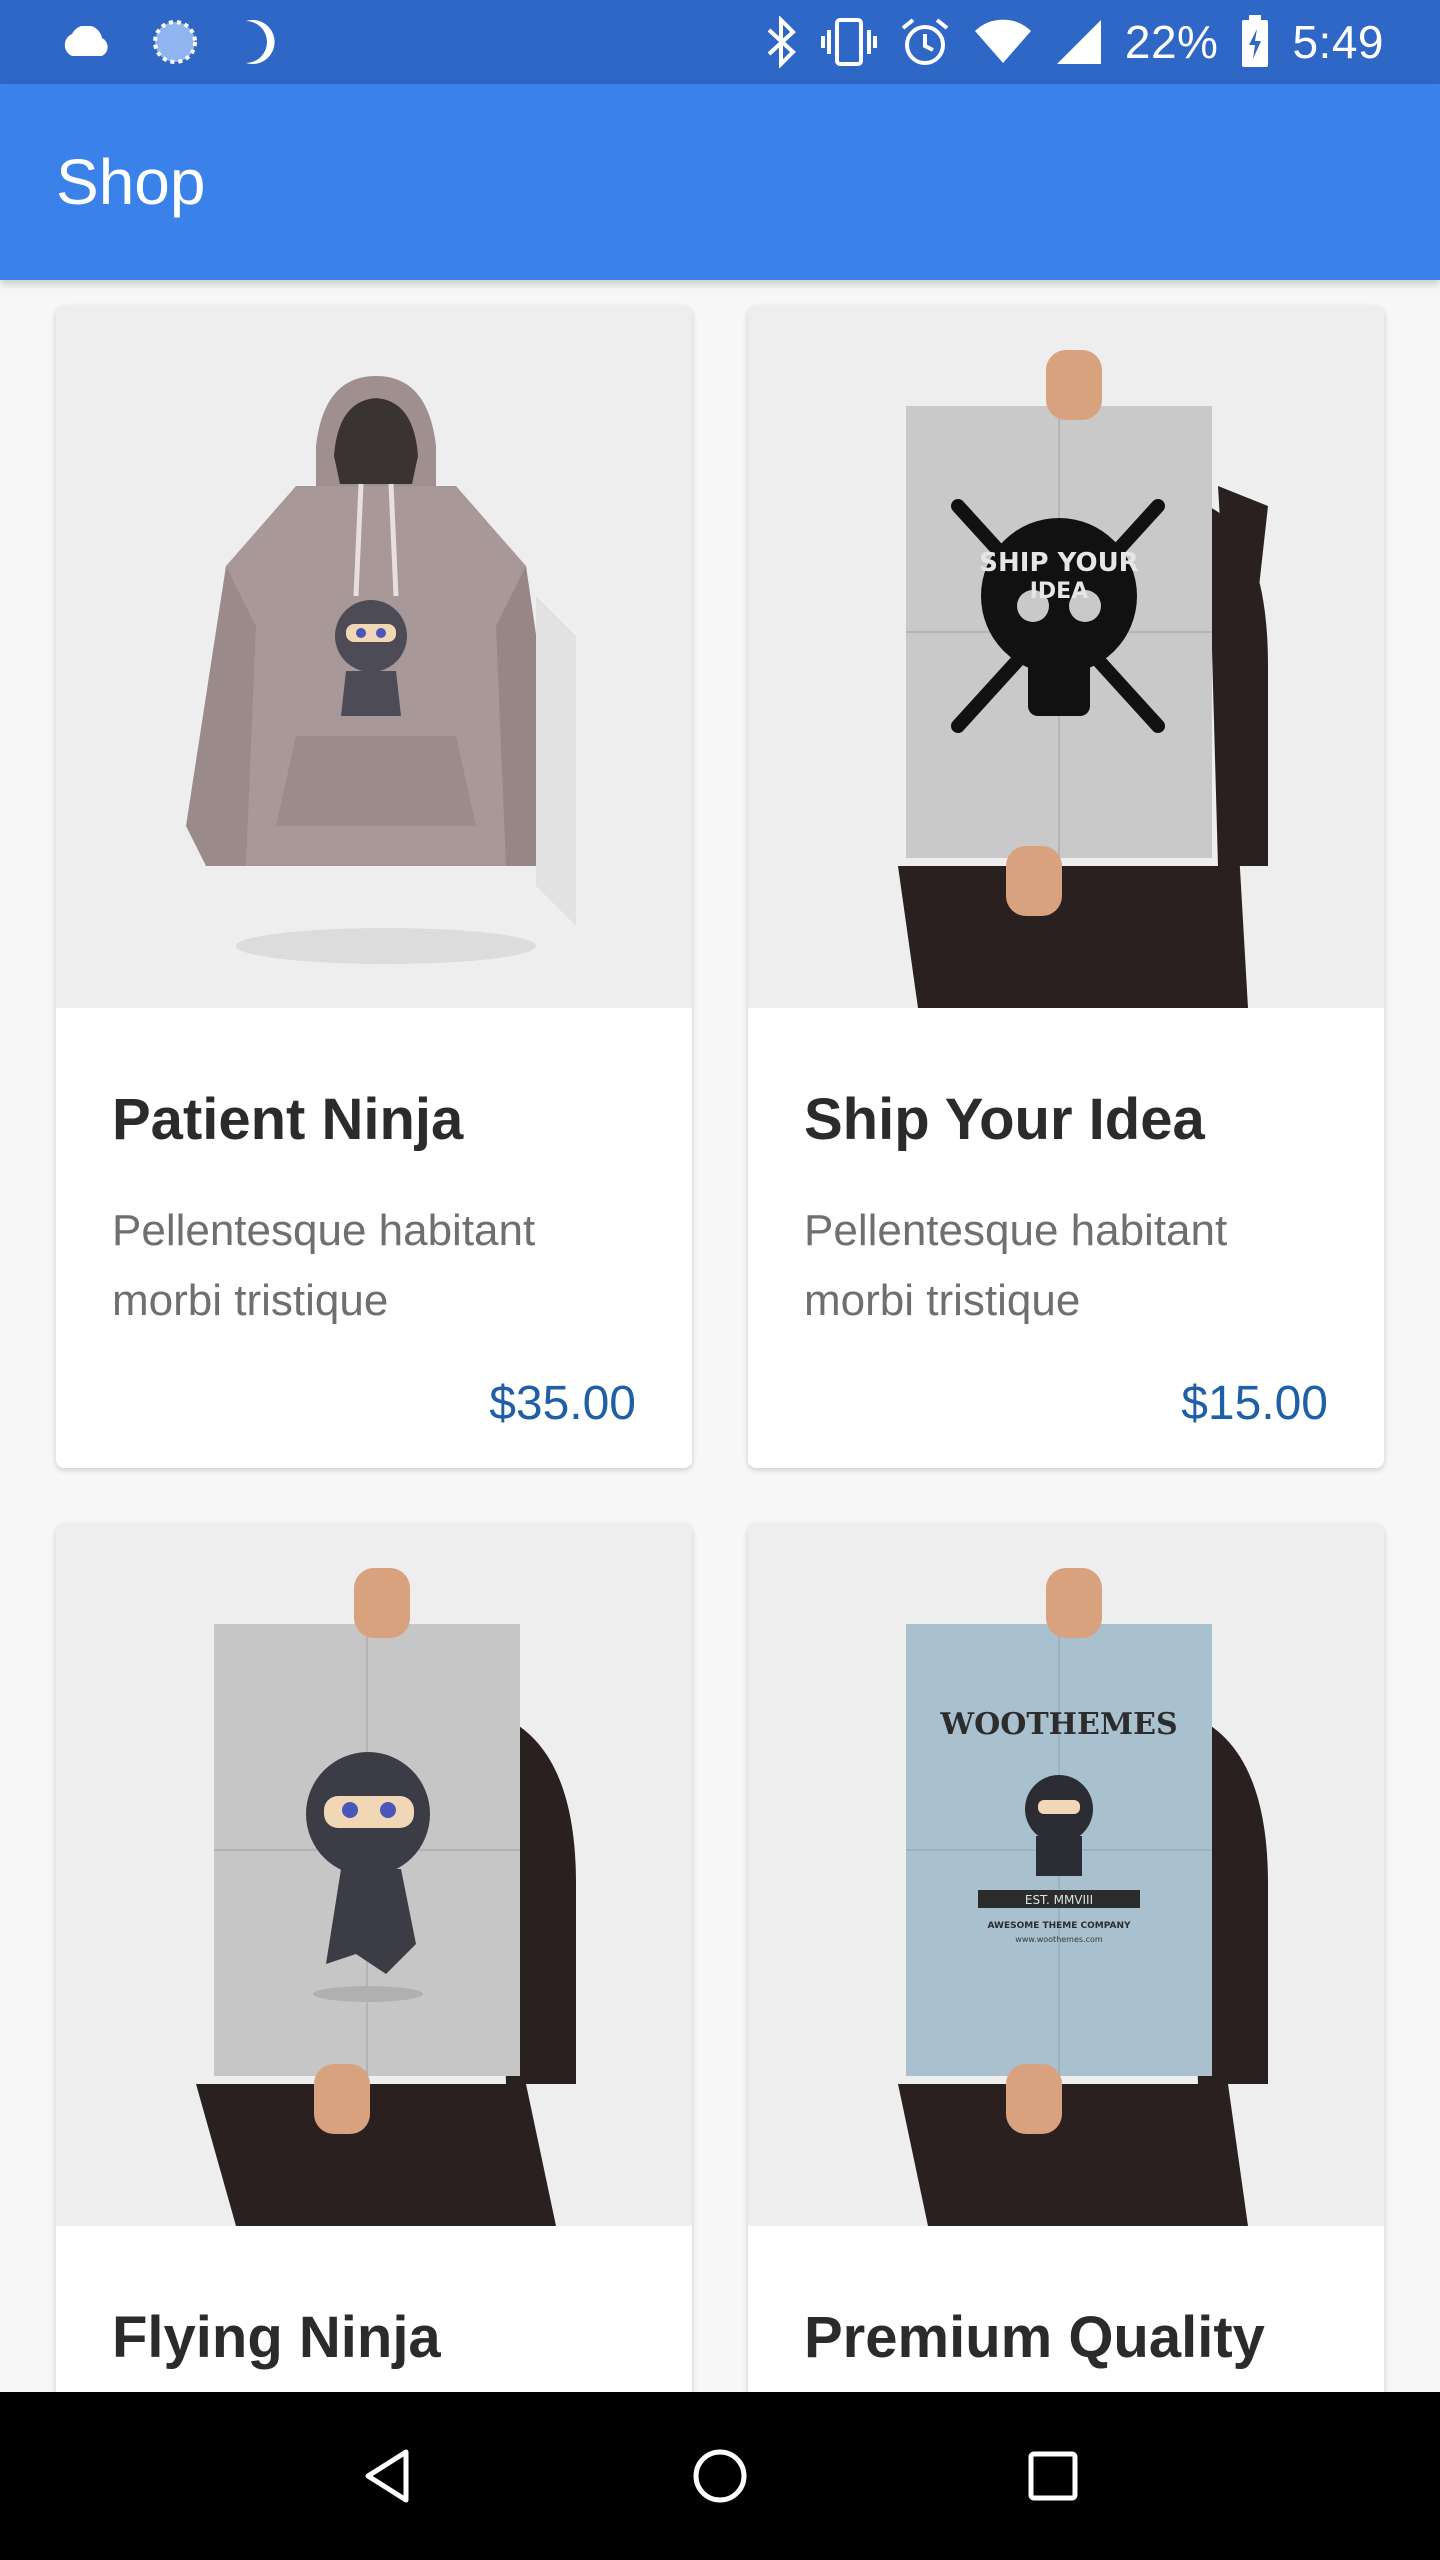 This screenshot has height=2560, width=1440. Describe the element at coordinates (1004, 1119) in the screenshot. I see `product-title: Ship Your Idea` at that location.